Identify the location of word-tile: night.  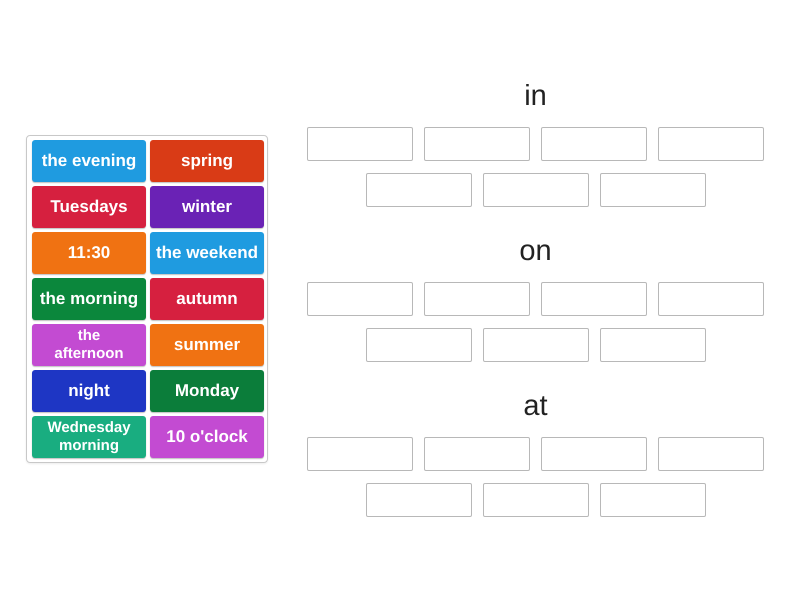
(89, 391).